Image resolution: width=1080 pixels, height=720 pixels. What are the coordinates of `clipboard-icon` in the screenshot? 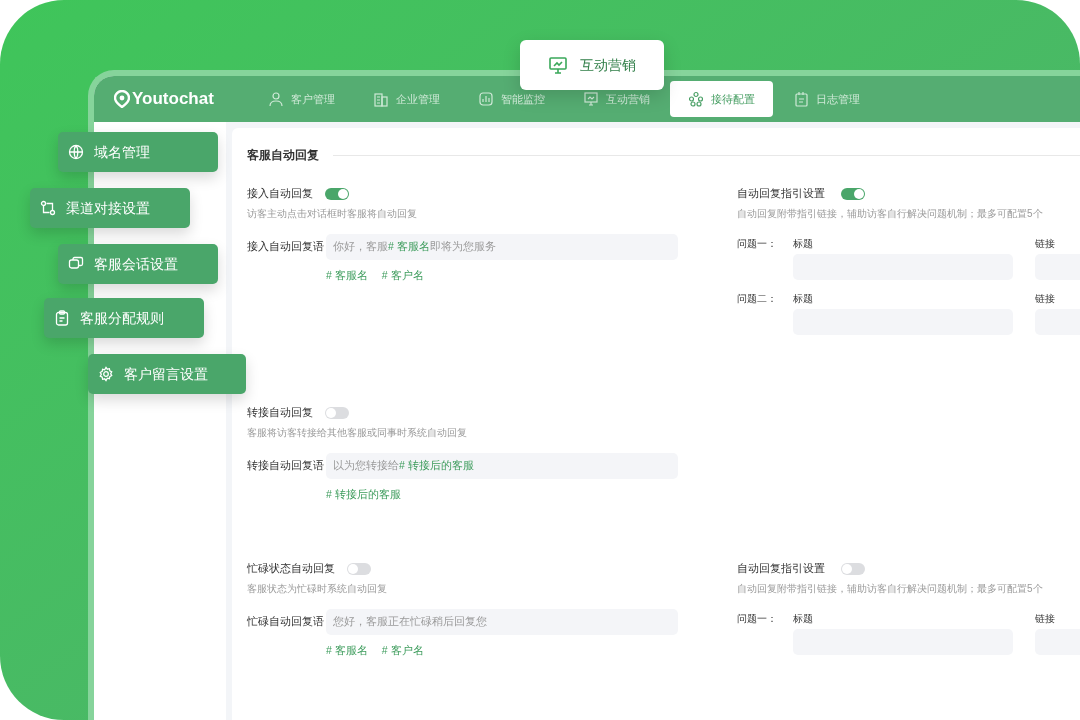 It's located at (62, 318).